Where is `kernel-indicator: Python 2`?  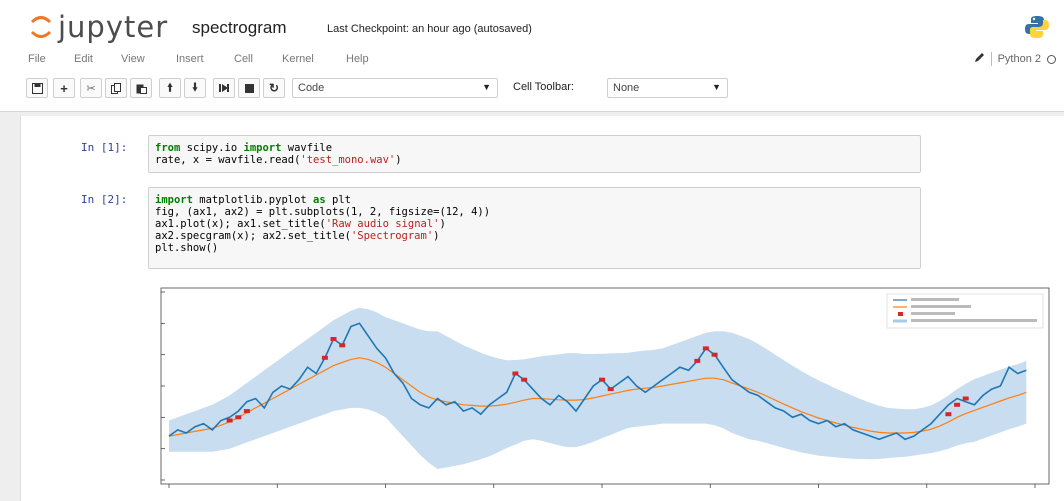 kernel-indicator: Python 2 is located at coordinates (1015, 59).